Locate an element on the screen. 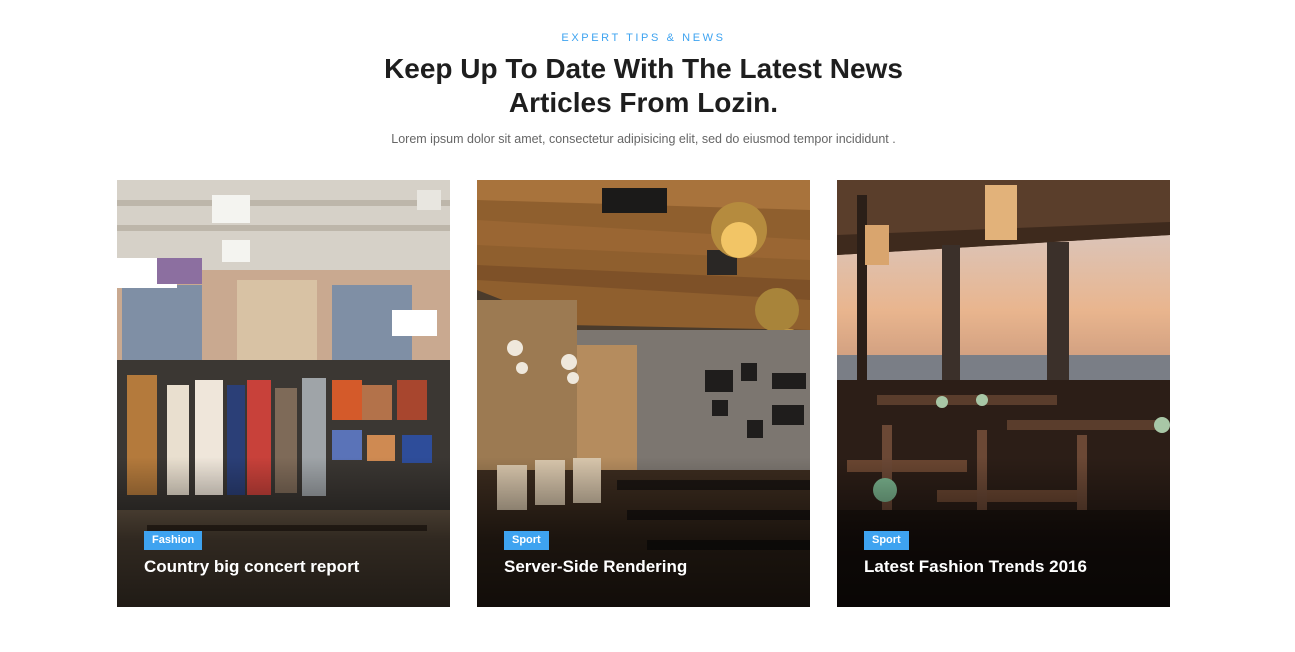 The image size is (1295, 652). section-title-line2: Articles From Lozin. is located at coordinates (643, 102).